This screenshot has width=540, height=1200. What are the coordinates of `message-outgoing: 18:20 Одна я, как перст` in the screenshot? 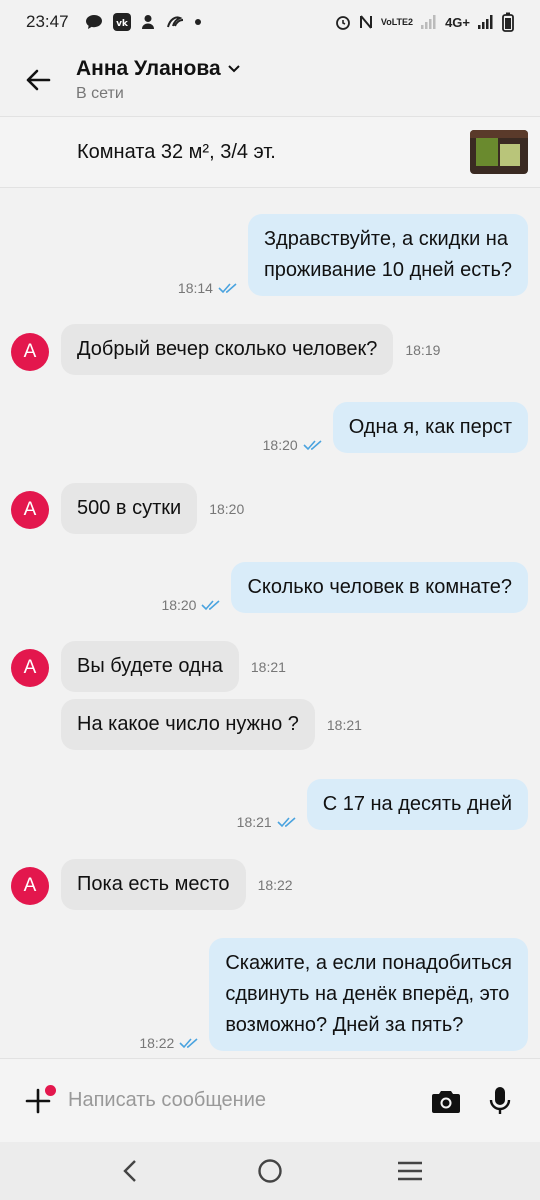 It's located at (395, 427).